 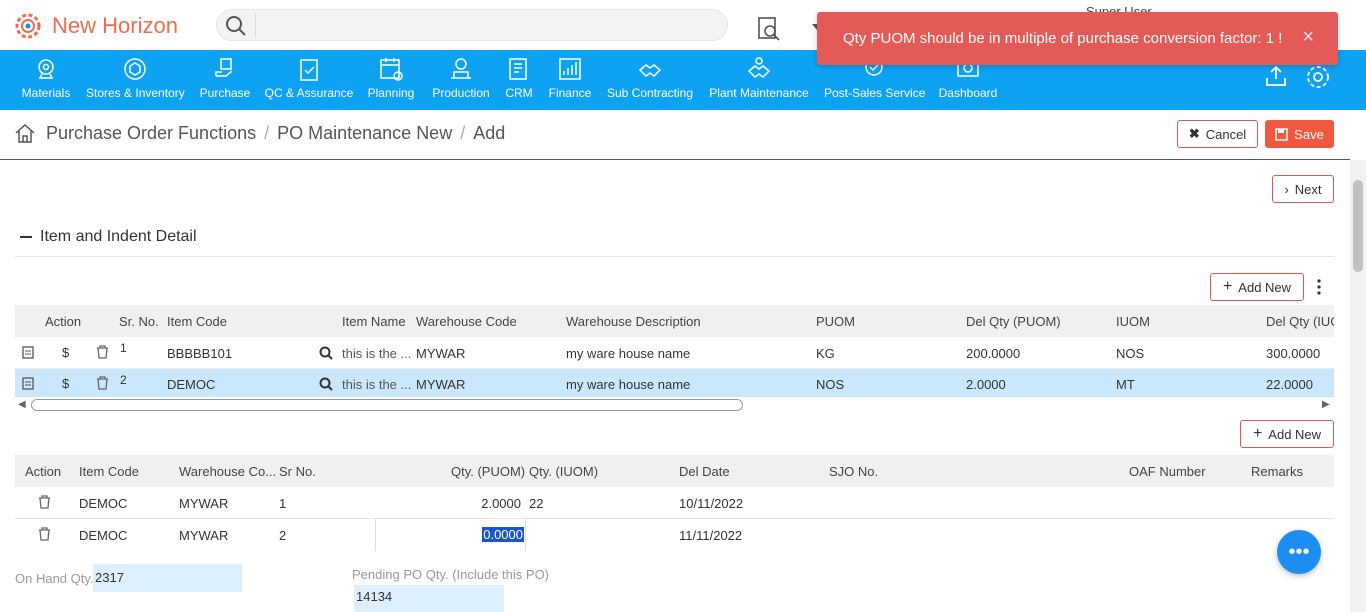 I want to click on chat-bubble-icon: •••, so click(x=1299, y=552).